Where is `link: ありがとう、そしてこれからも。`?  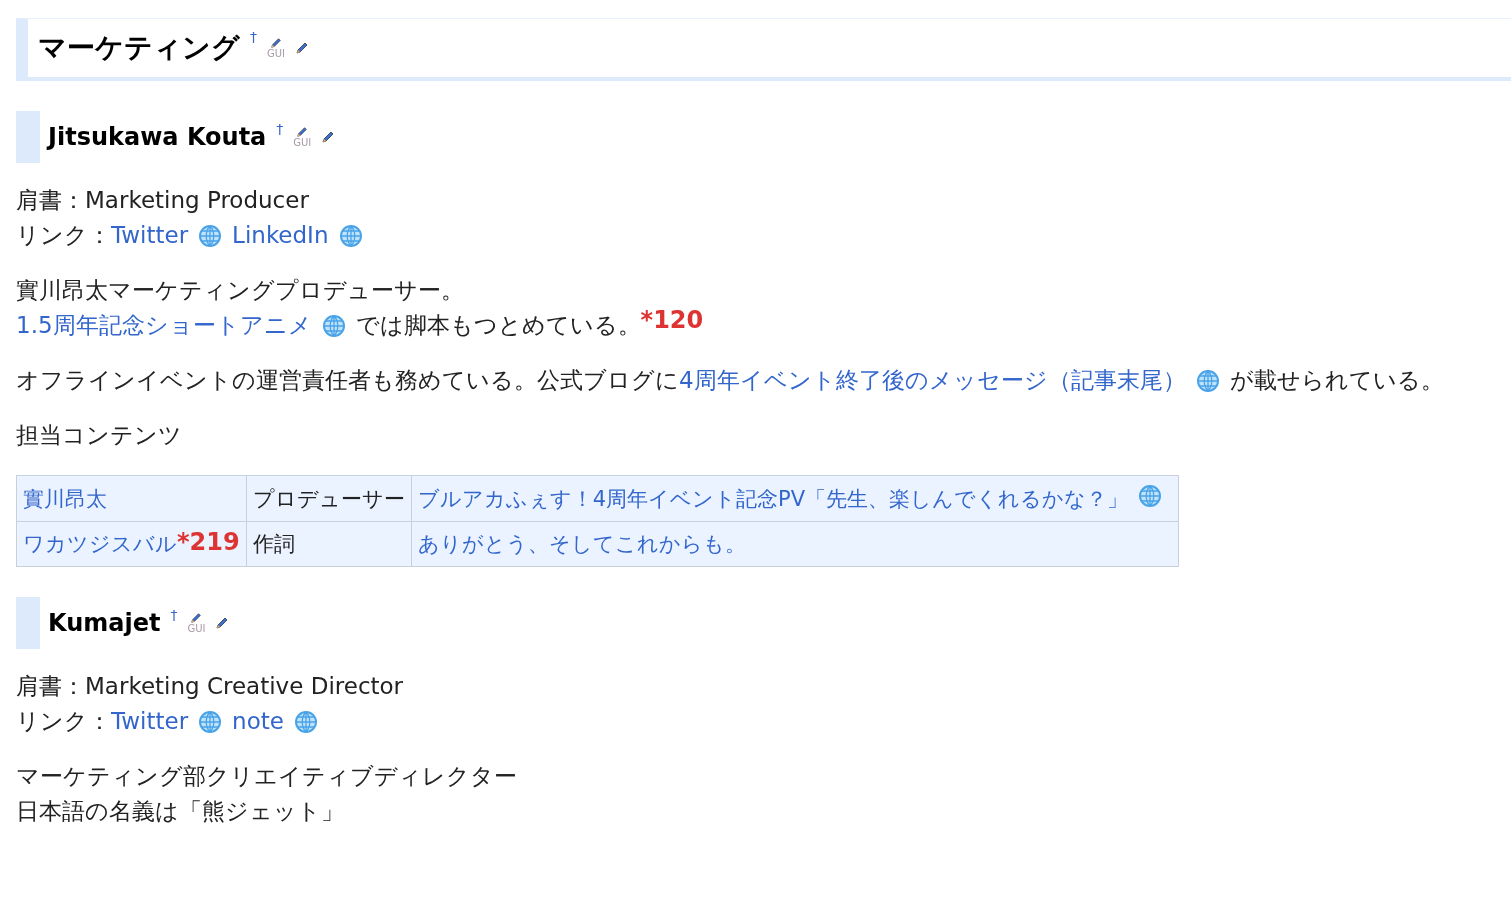 link: ありがとう、そしてこれからも。 is located at coordinates (581, 544).